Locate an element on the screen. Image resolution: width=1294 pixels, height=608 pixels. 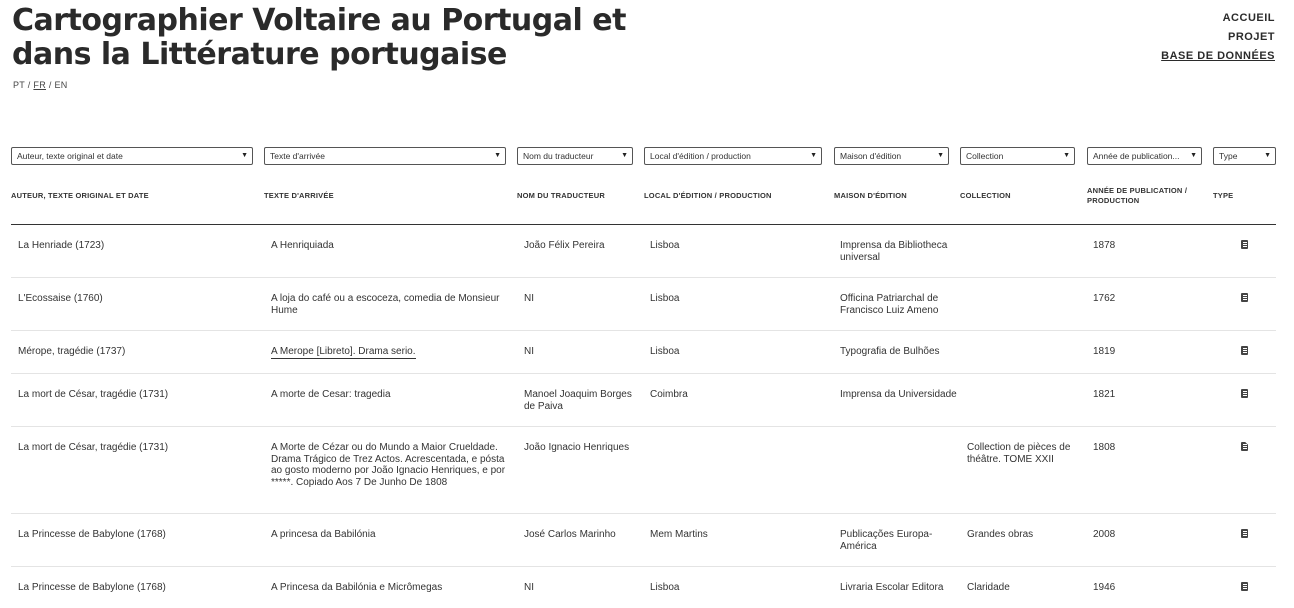
filter-translator-select: Nom du traducteur ▼ is located at coordinates (575, 156).